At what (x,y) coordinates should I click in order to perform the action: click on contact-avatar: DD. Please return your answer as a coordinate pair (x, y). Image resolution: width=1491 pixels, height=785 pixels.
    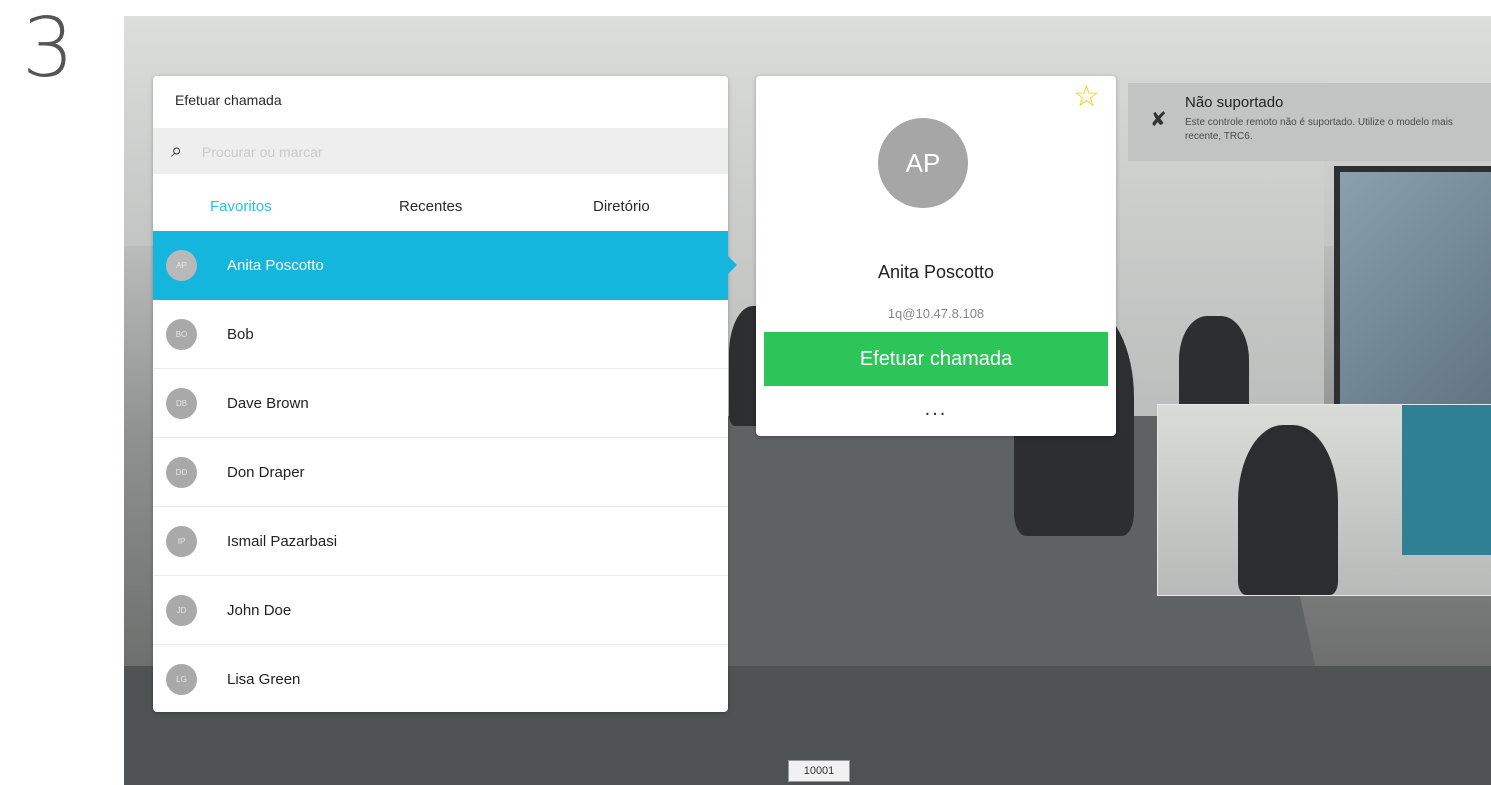
    Looking at the image, I should click on (181, 472).